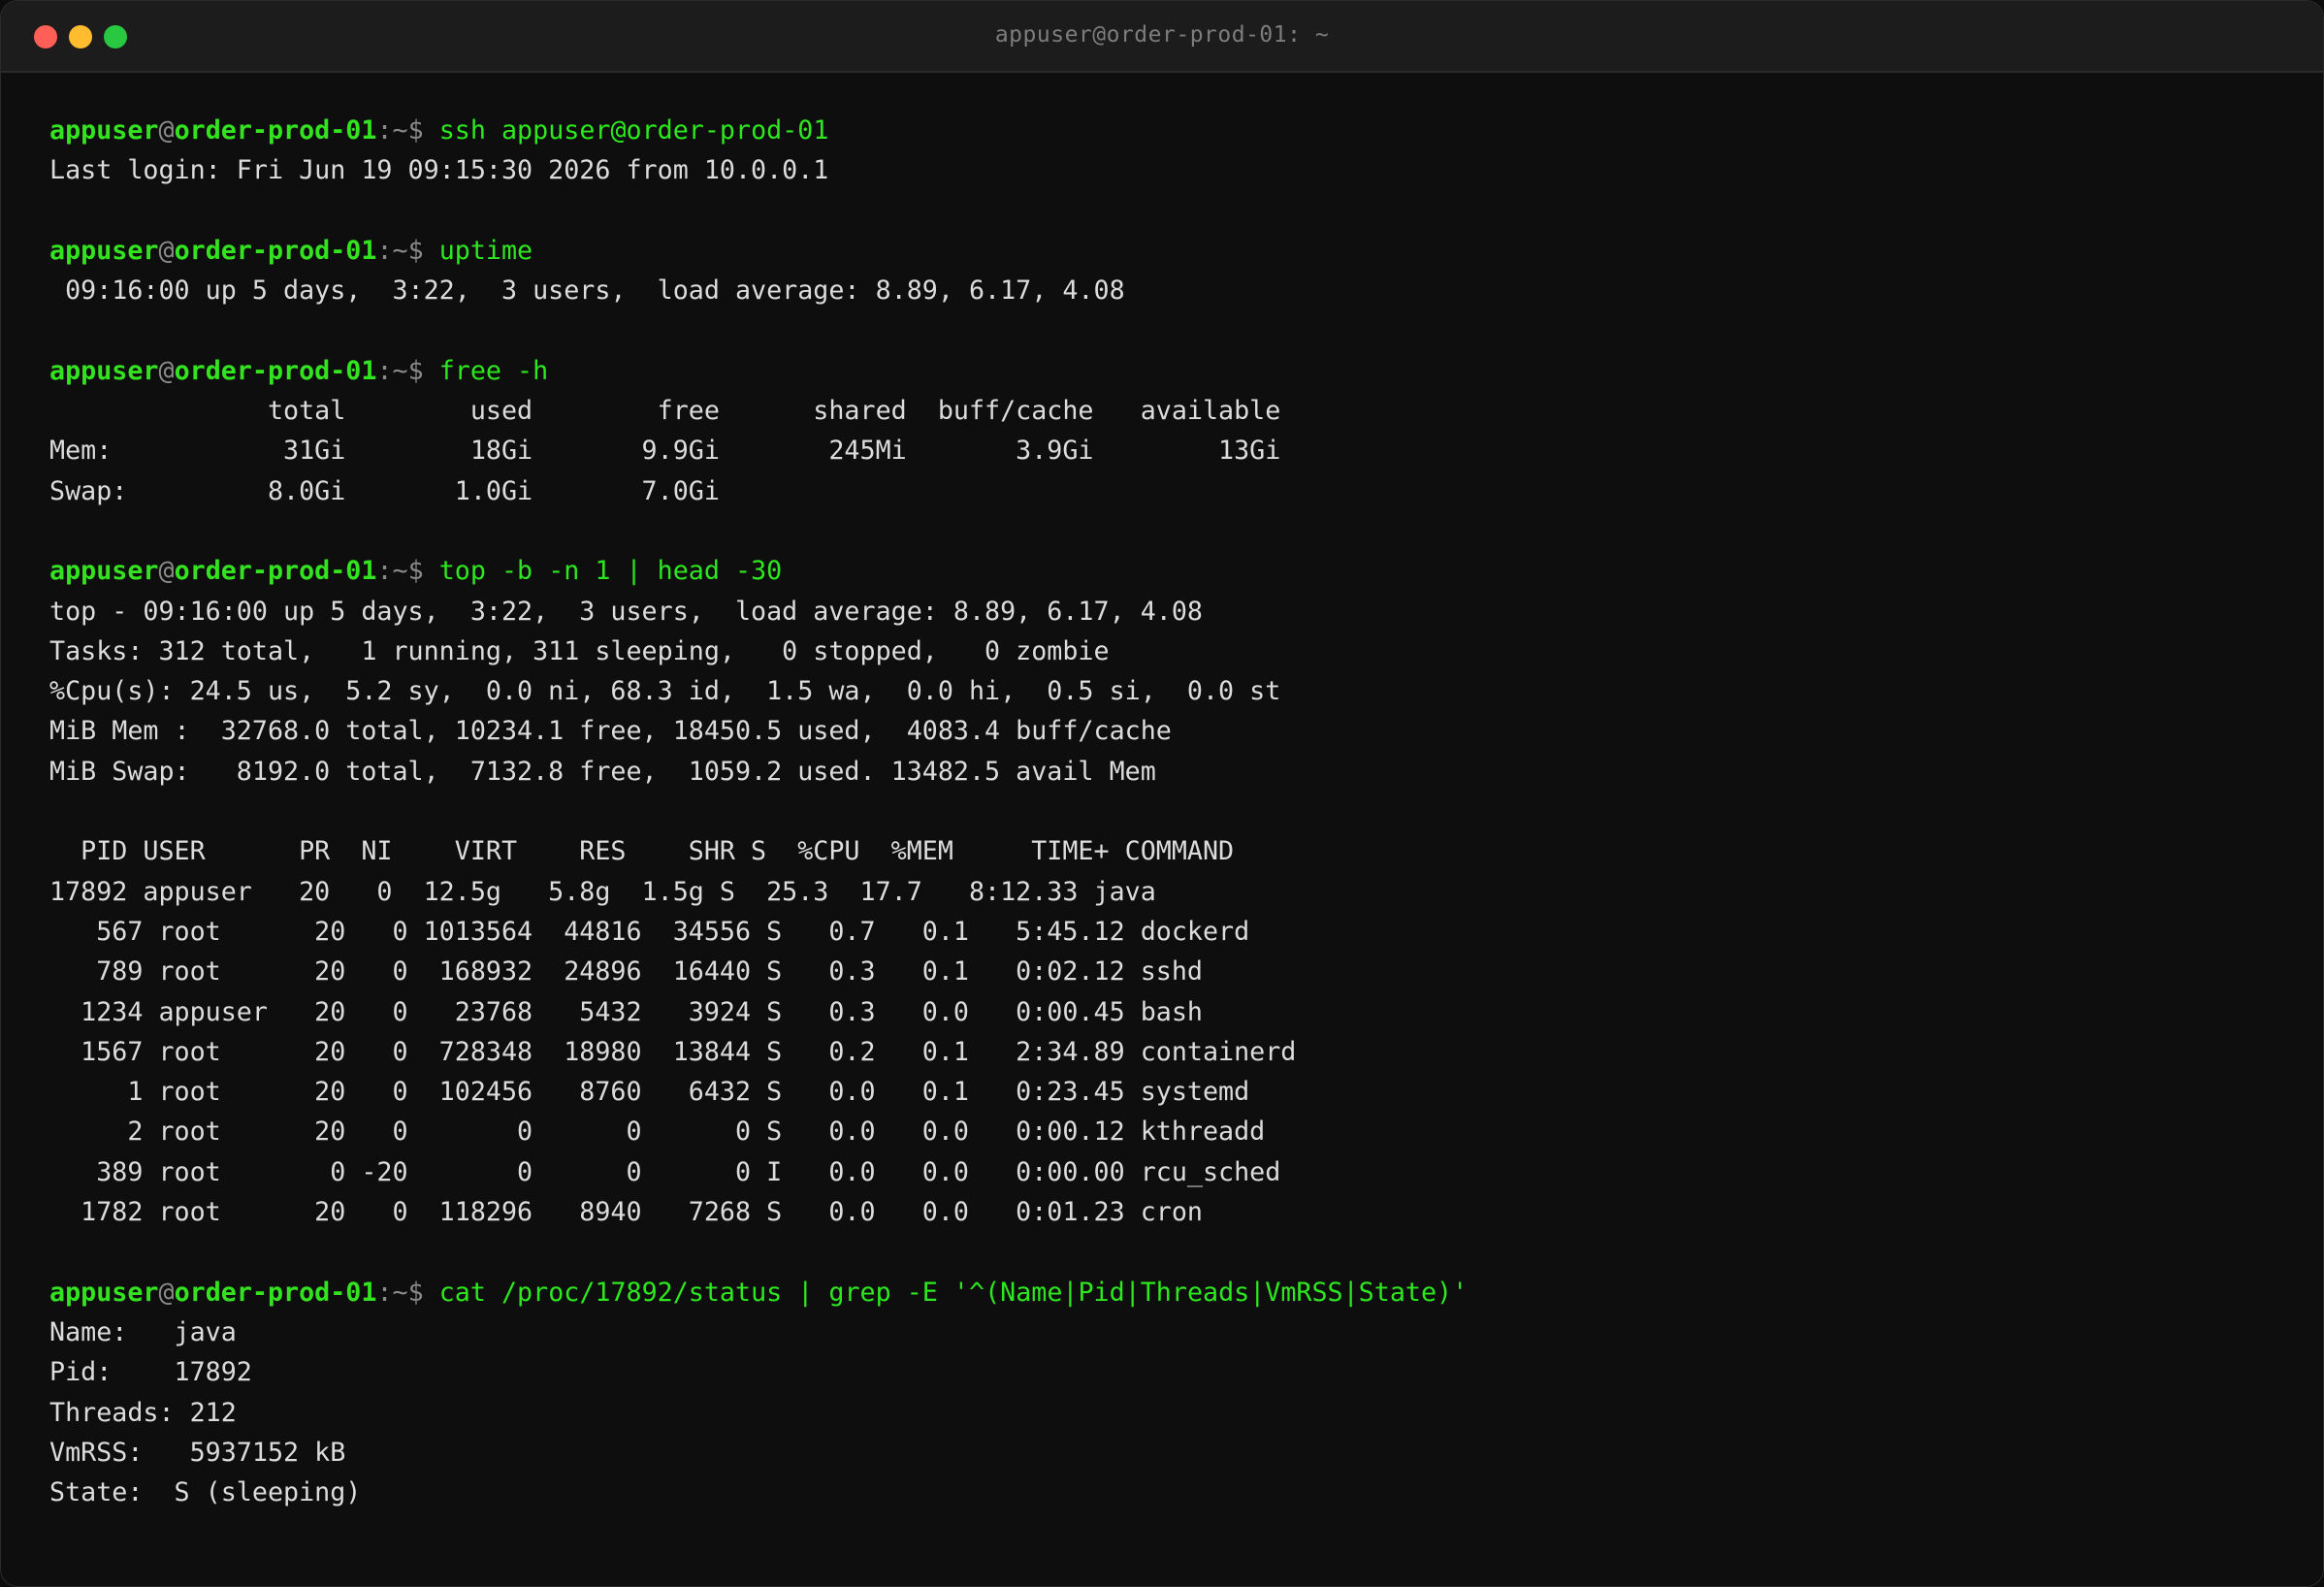 The height and width of the screenshot is (1587, 2324). Describe the element at coordinates (1171, 371) in the screenshot. I see `prompt-line: appuser@order-prod-01:~$ free -h` at that location.